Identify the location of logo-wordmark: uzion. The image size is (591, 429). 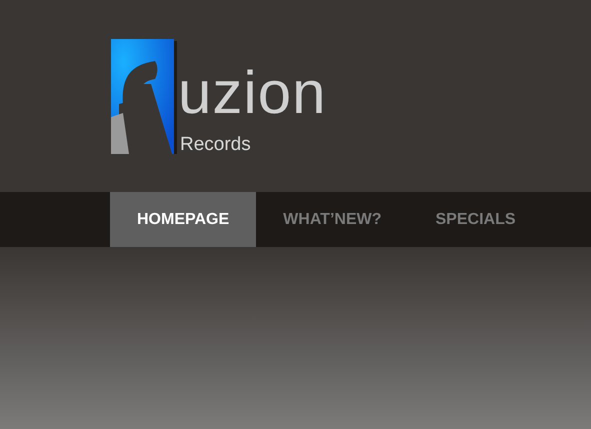
(252, 93).